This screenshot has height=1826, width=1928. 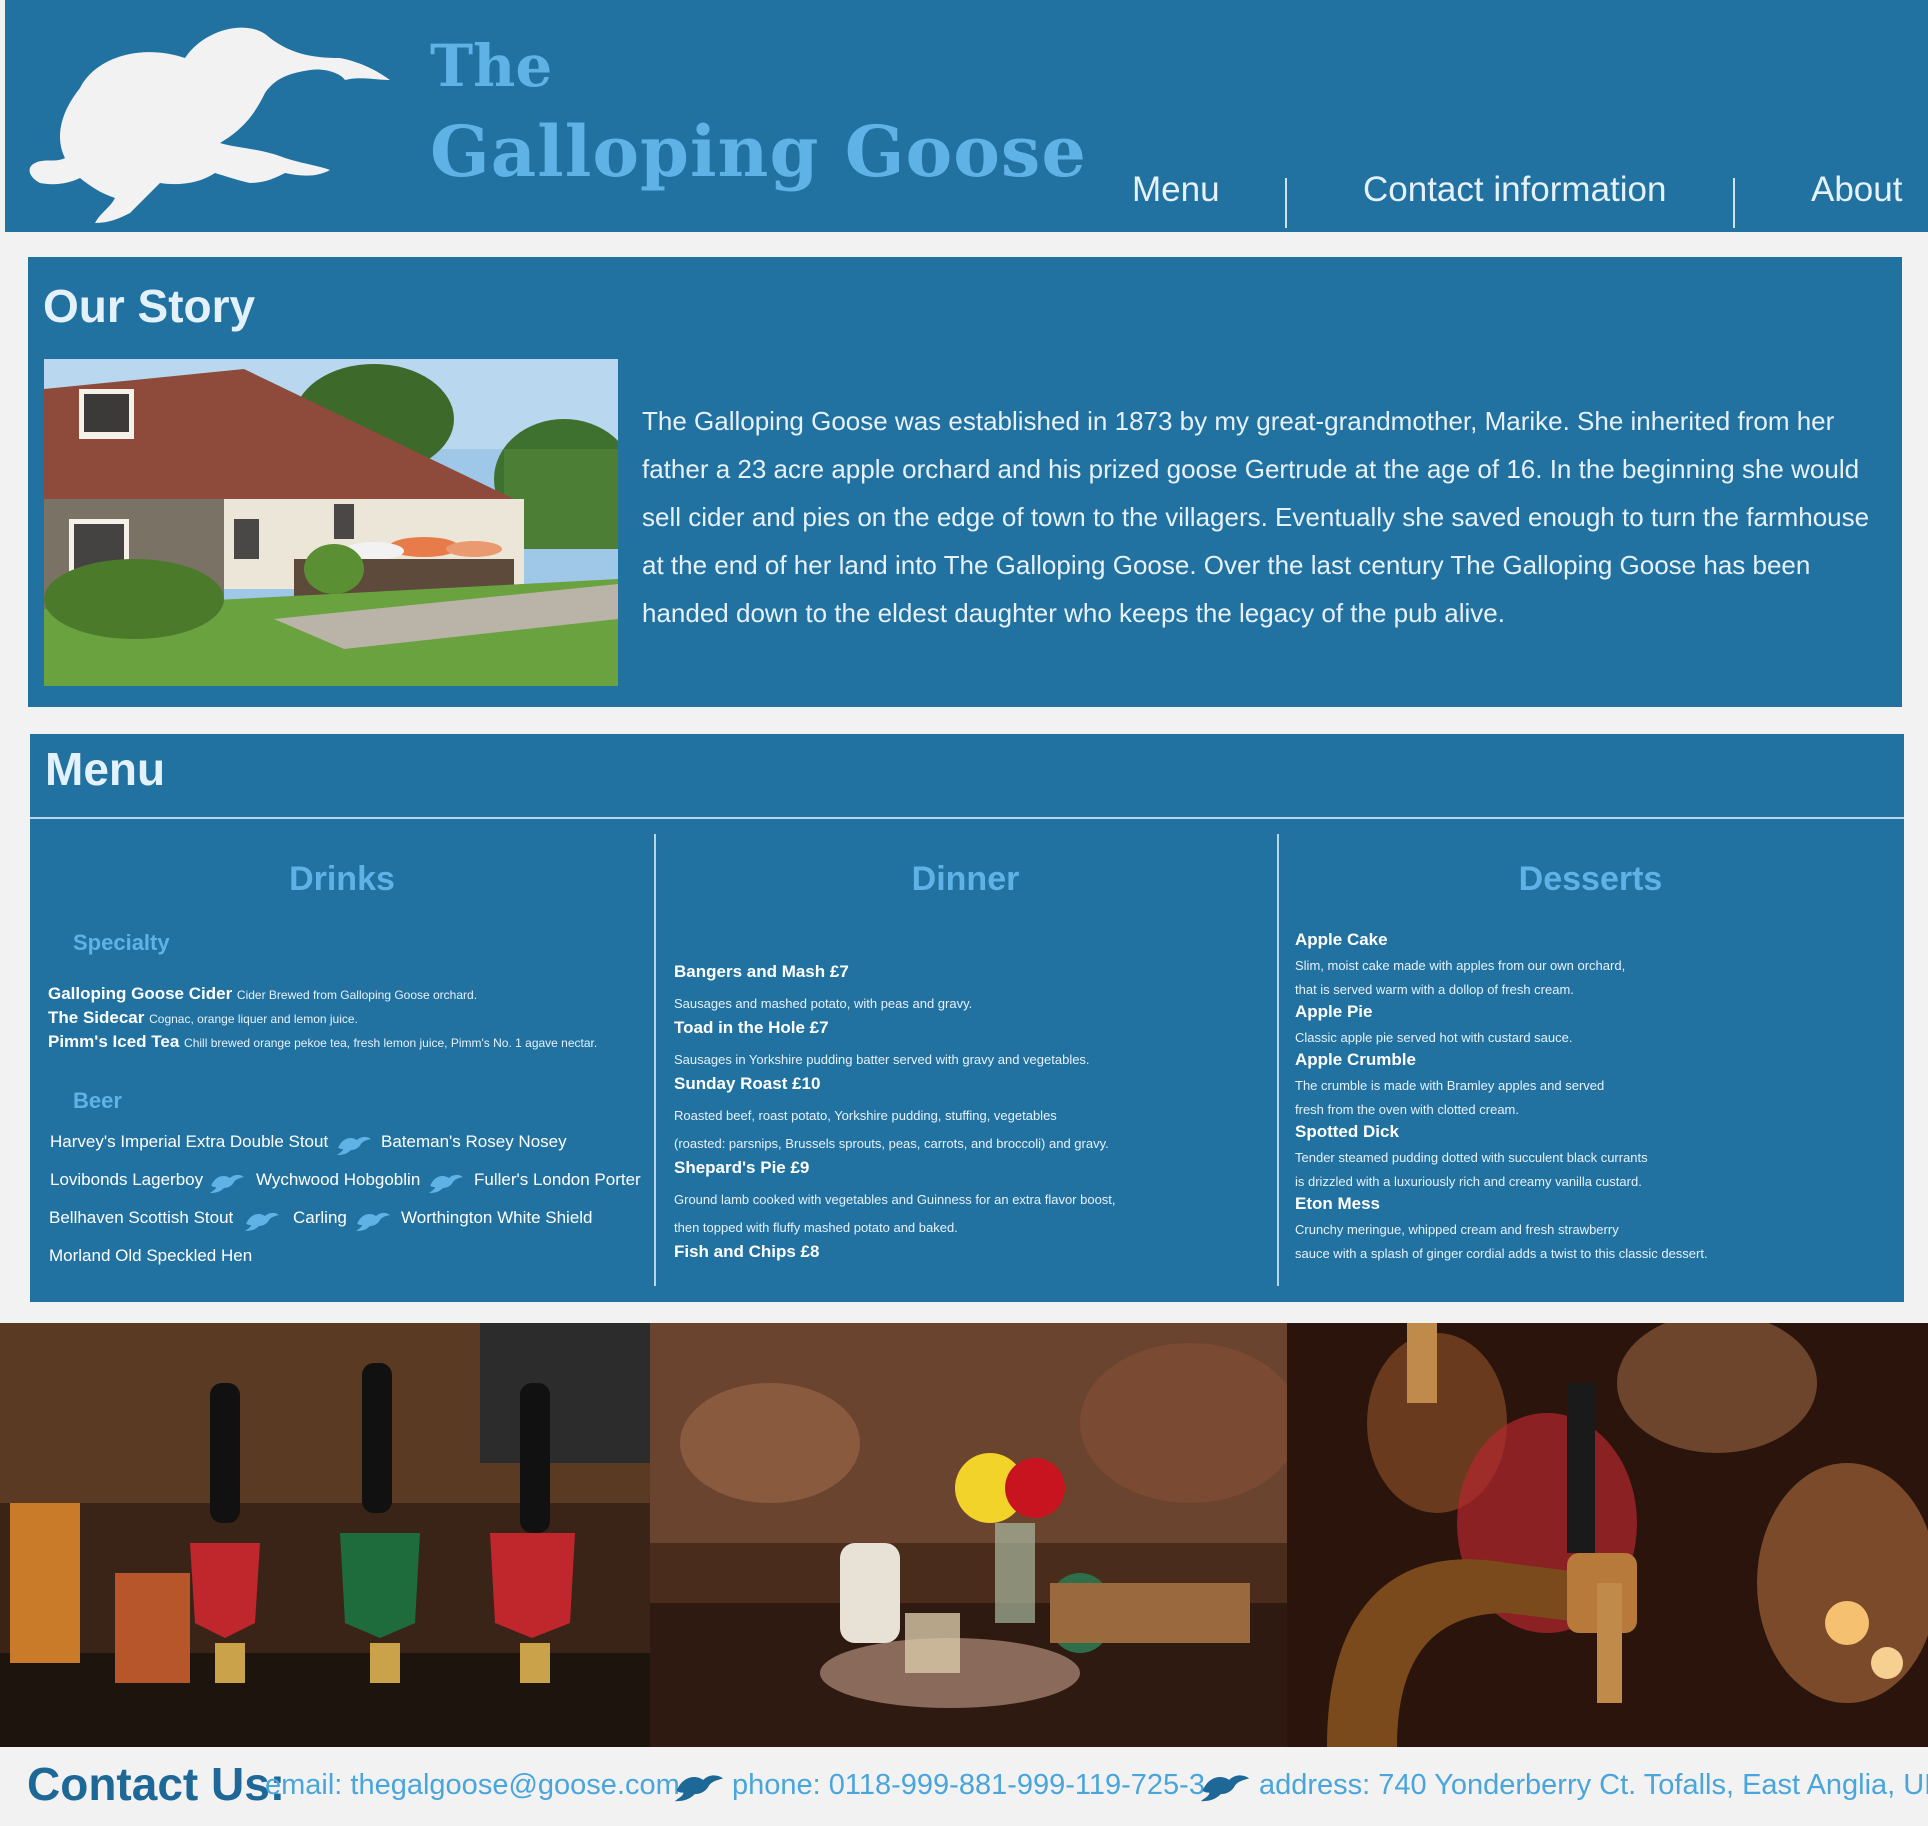 What do you see at coordinates (967, 818) in the screenshot?
I see `menu-divider` at bounding box center [967, 818].